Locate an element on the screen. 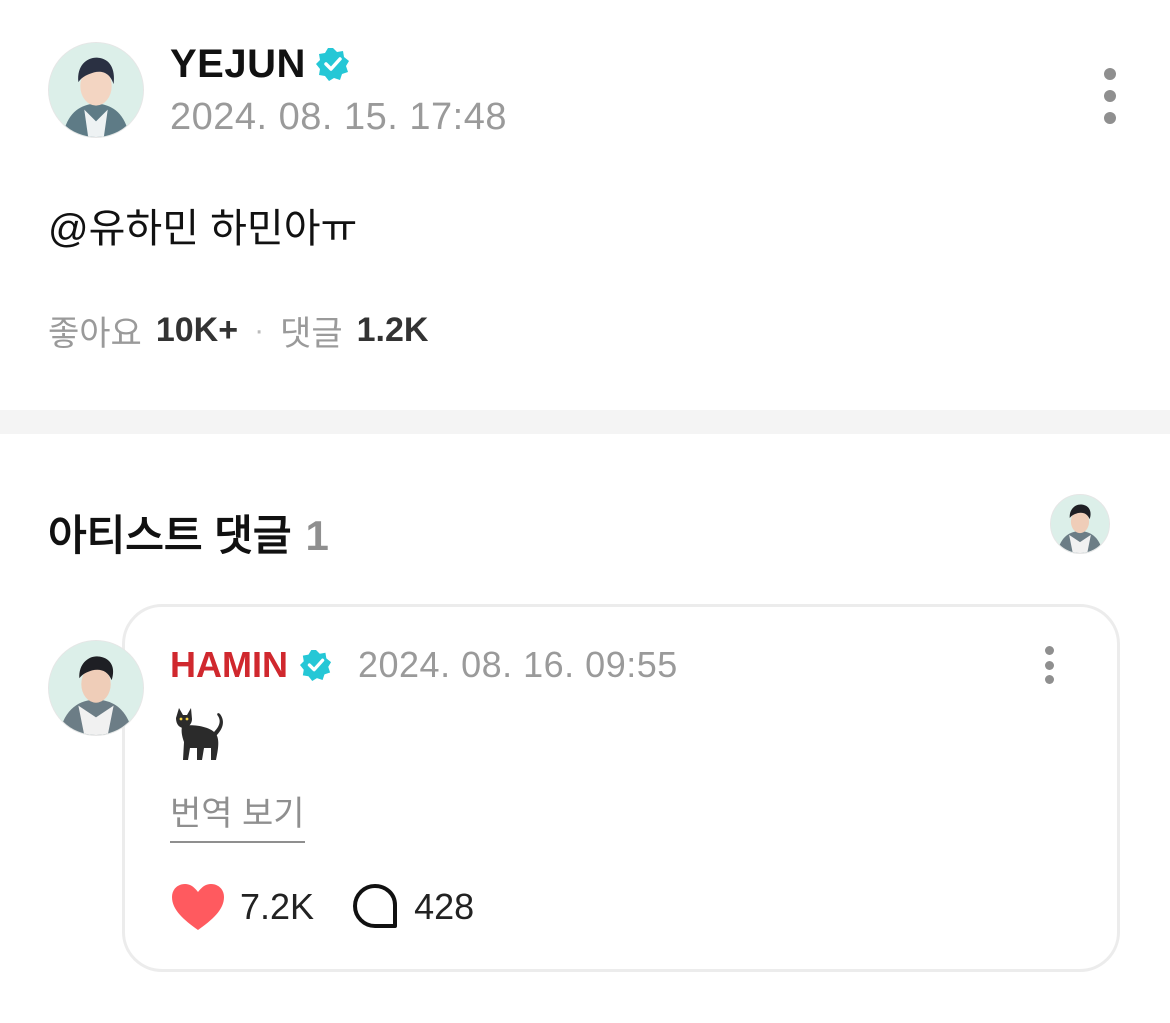 This screenshot has width=1170, height=1023. post-stats: 좋아요 10K+ · 댓글 1.2K is located at coordinates (238, 330).